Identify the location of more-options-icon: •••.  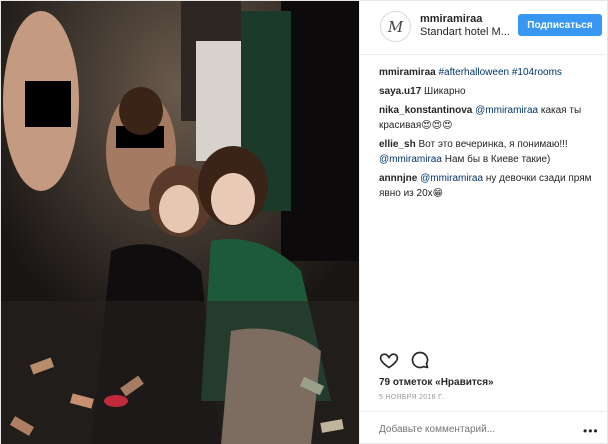
(591, 431).